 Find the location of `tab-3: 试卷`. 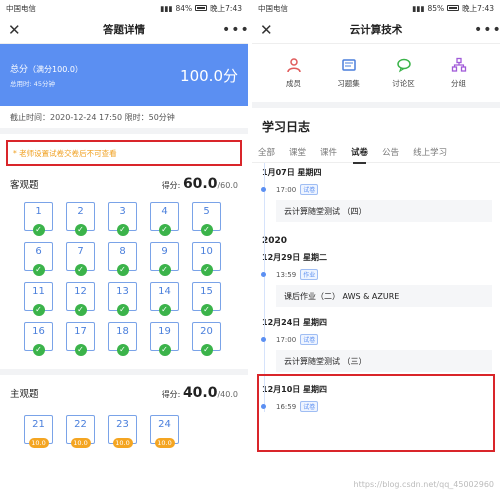

tab-3: 试卷 is located at coordinates (359, 155).